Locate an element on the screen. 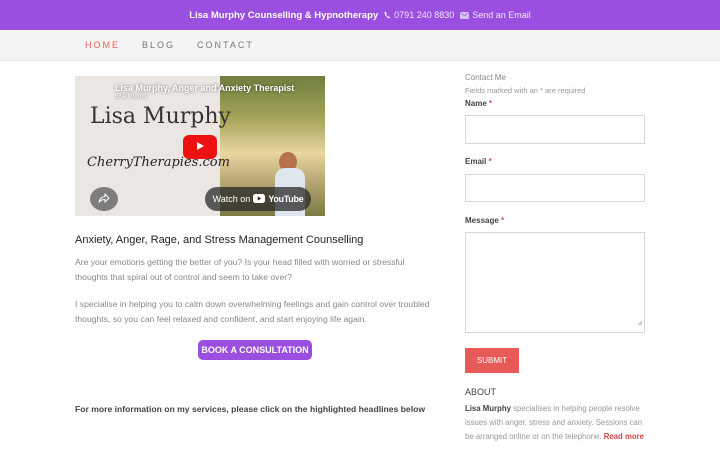 This screenshot has width=720, height=450. name-field is located at coordinates (555, 129).